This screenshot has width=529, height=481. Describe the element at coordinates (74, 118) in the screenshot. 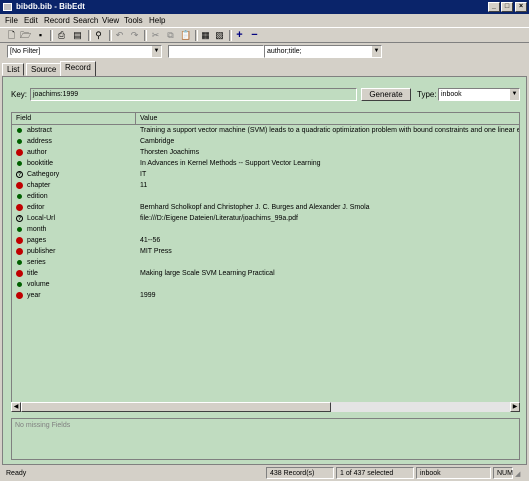

I see `column-header-field: Field` at that location.